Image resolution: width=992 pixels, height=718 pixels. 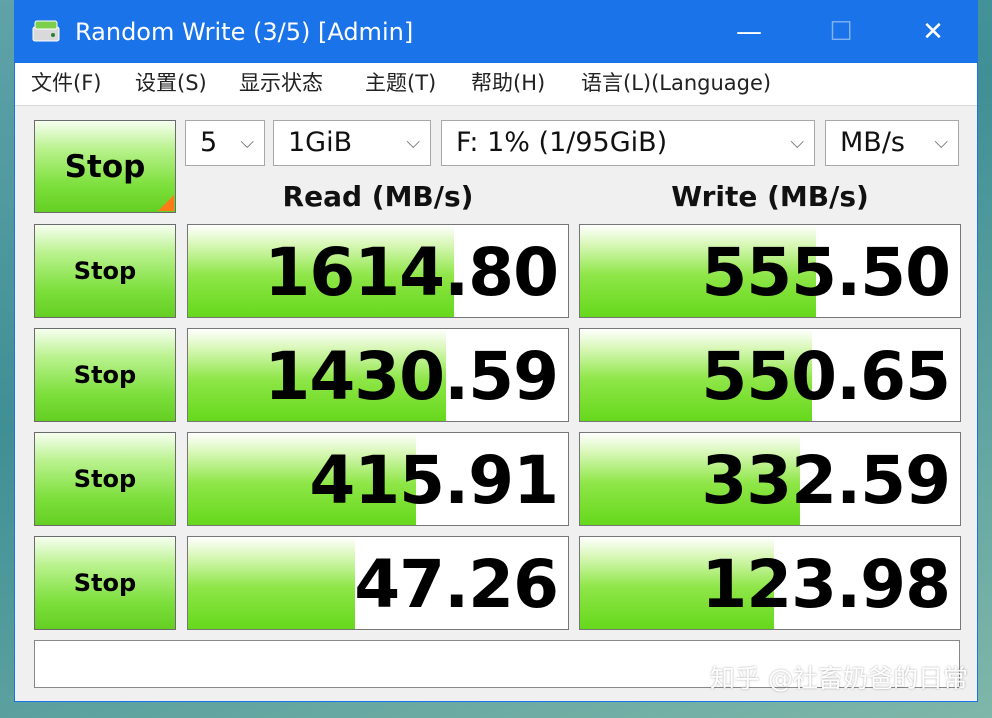 I want to click on row-3-read-meter: 415.91, so click(x=378, y=479).